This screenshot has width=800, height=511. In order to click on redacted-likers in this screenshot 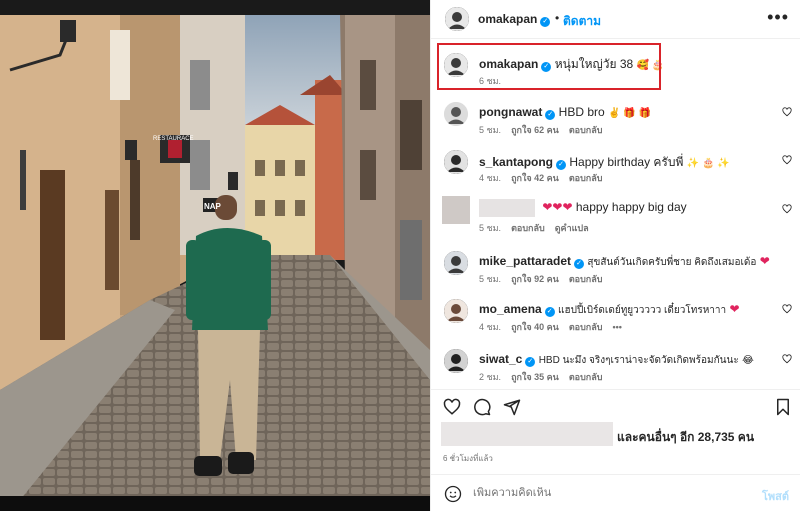, I will do `click(527, 434)`.